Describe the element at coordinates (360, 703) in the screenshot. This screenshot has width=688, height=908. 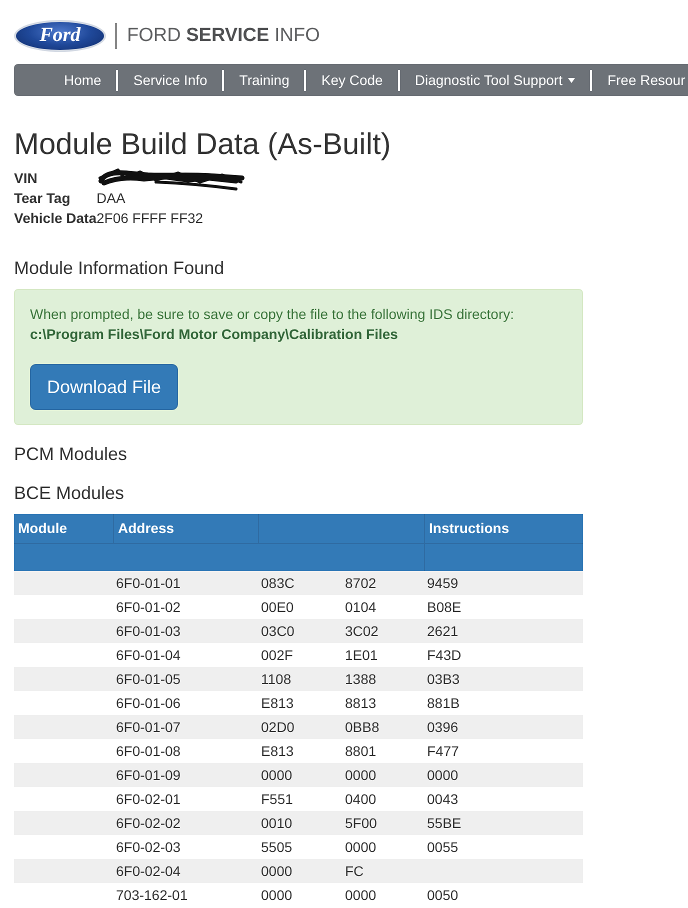
I see `table-cell: 8813` at that location.